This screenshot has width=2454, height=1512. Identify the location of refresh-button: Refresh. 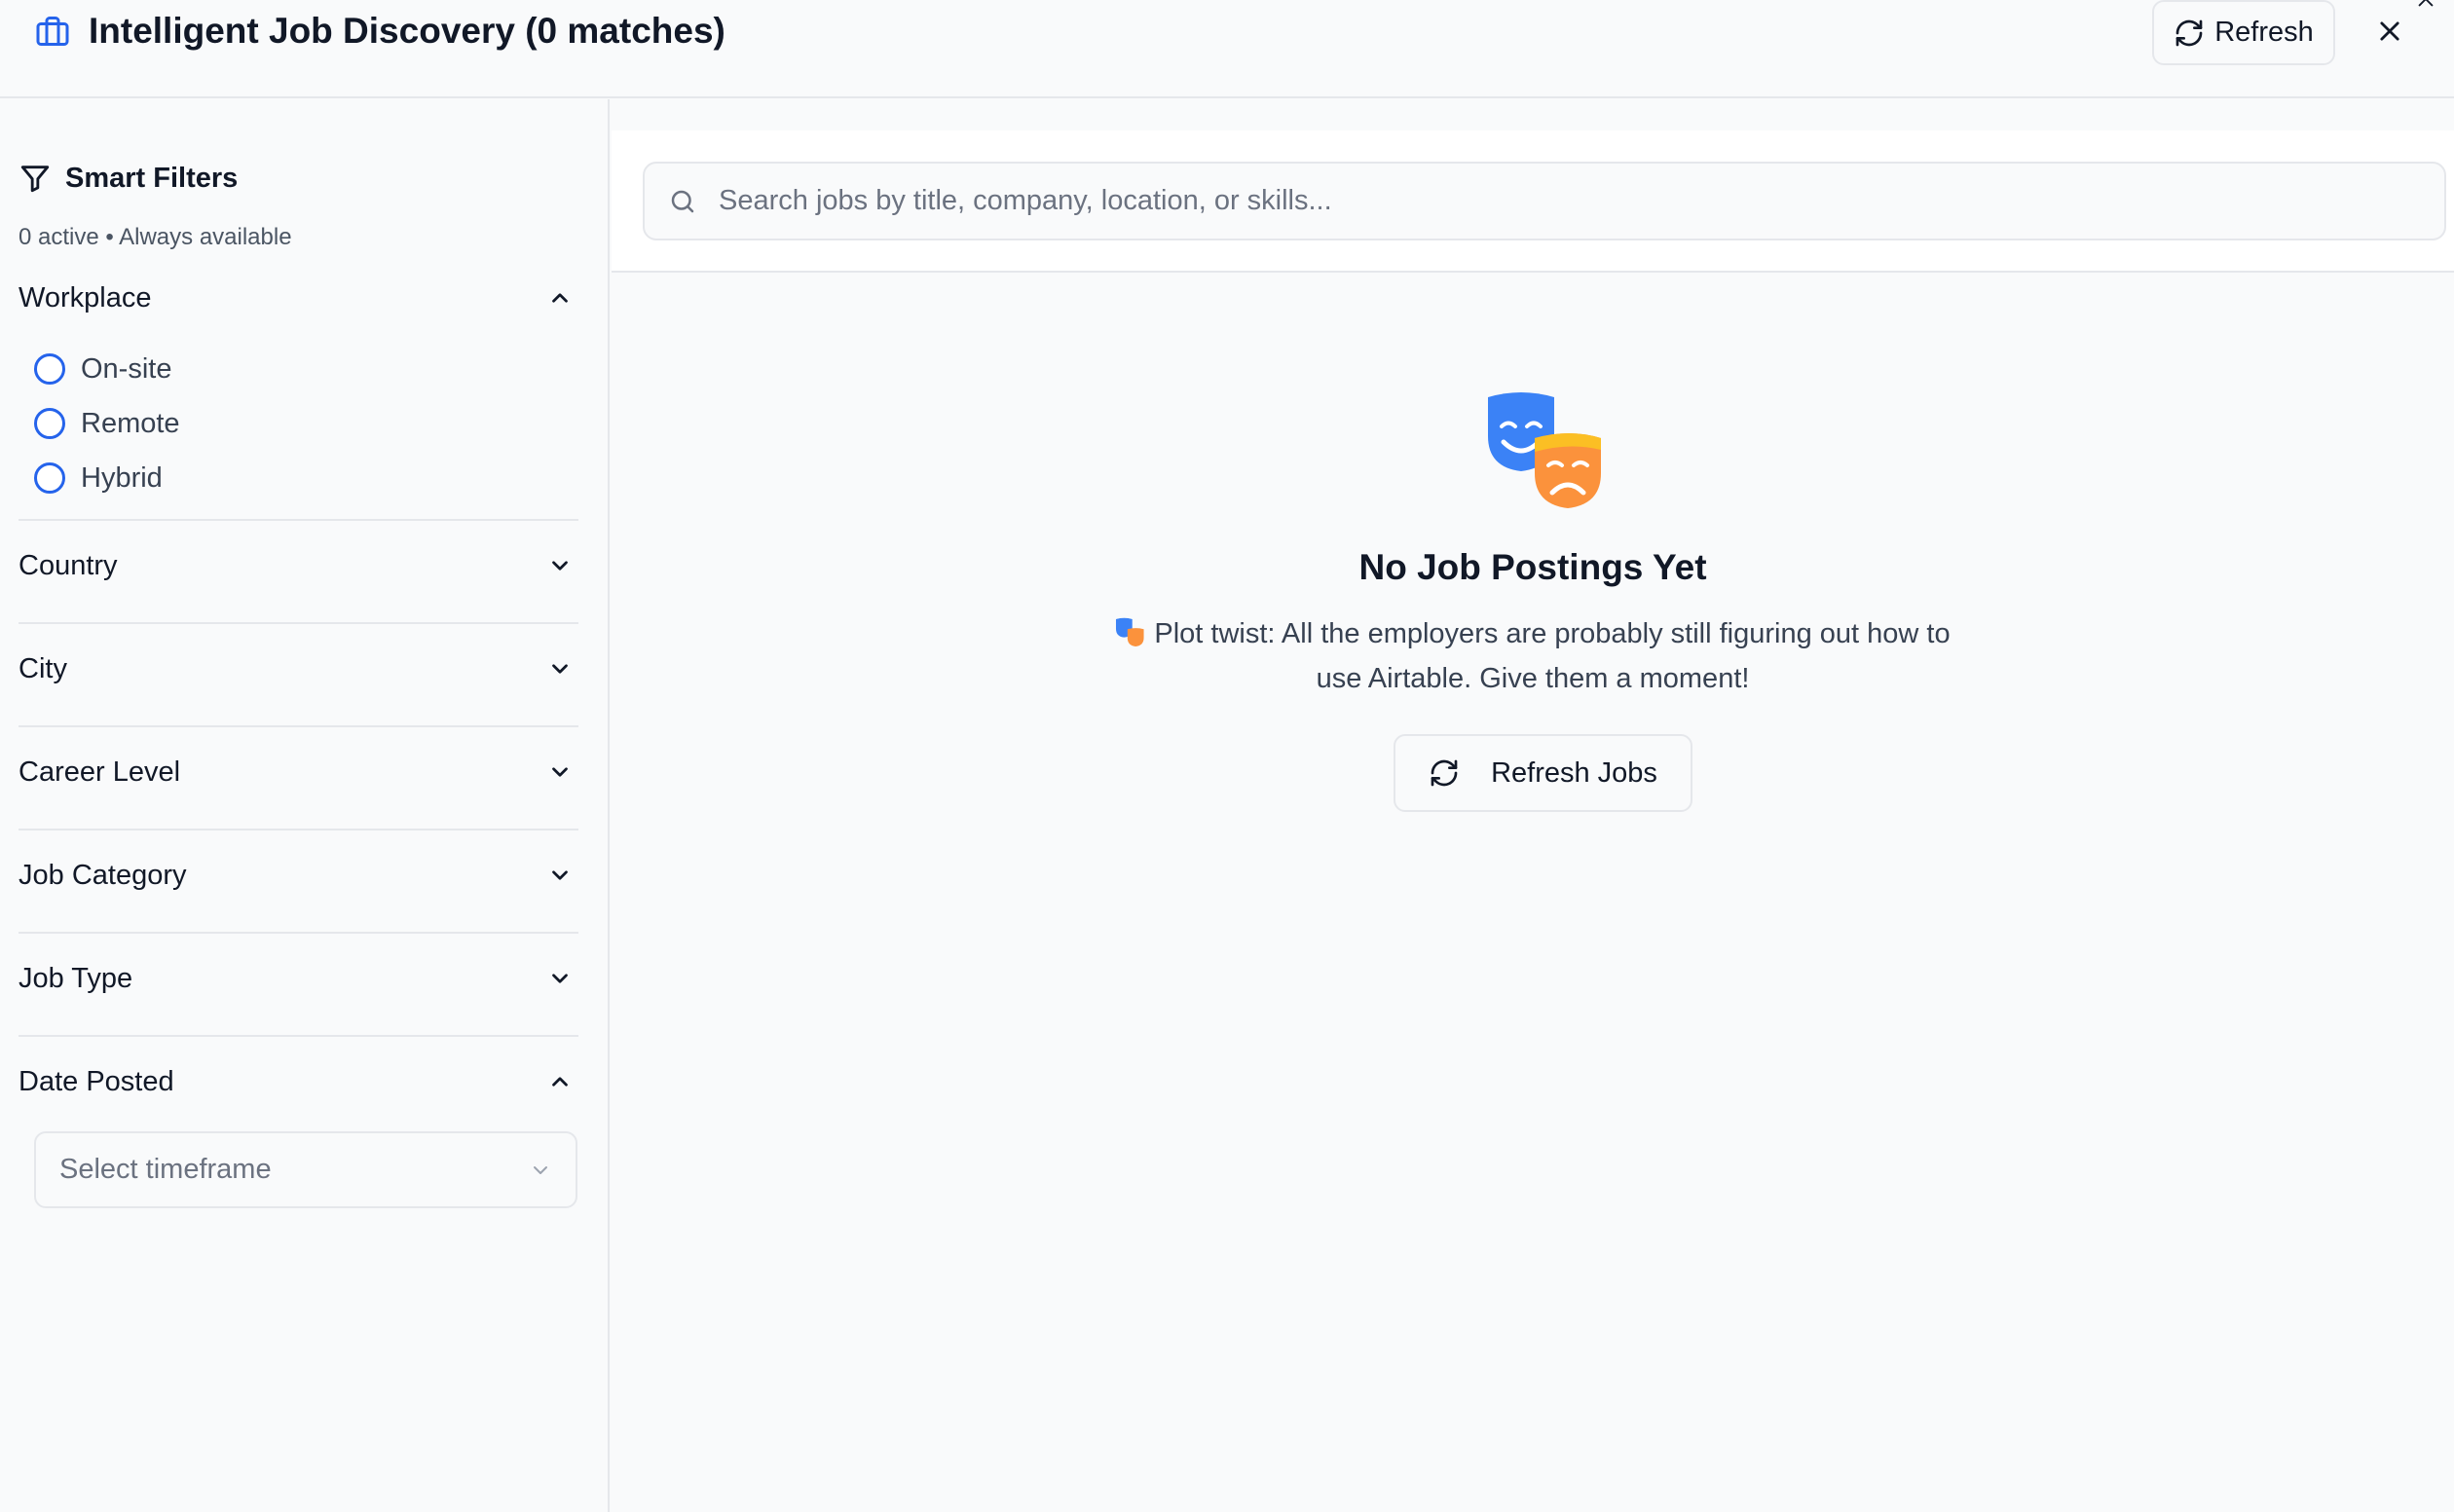
(2243, 32).